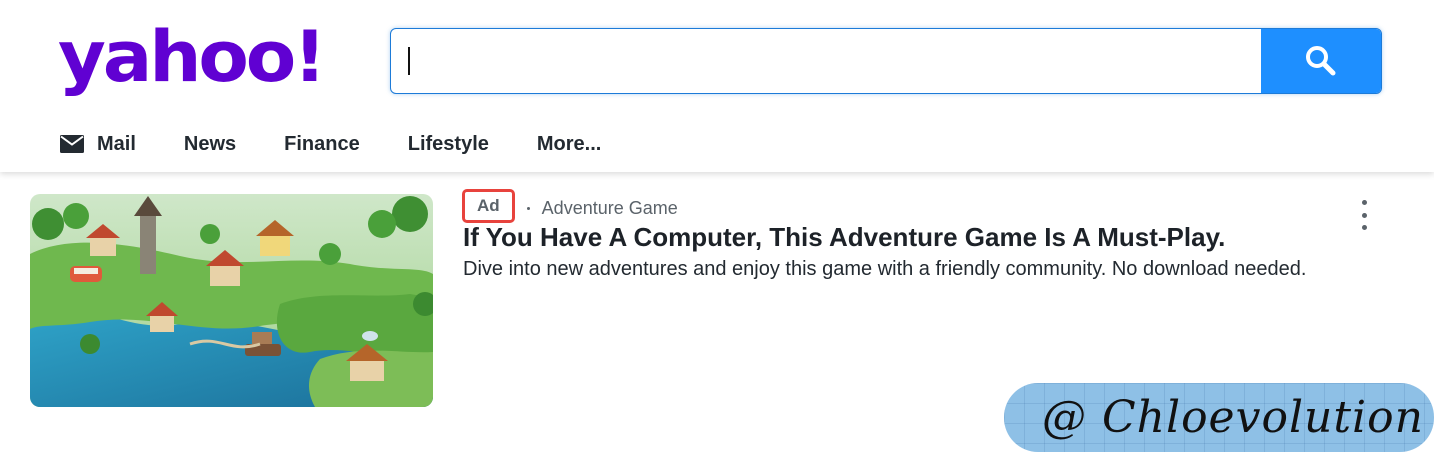 This screenshot has height=452, width=1434. Describe the element at coordinates (610, 208) in the screenshot. I see `ad-source: Adventure Game` at that location.